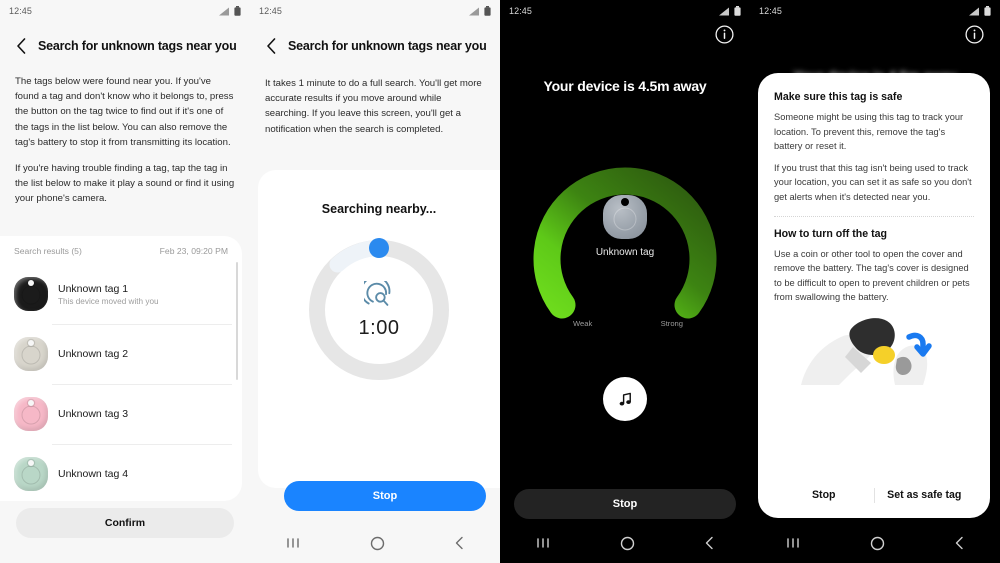 This screenshot has height=563, width=1000. What do you see at coordinates (625, 86) in the screenshot?
I see `distance-title: Your device is 4.5m away` at bounding box center [625, 86].